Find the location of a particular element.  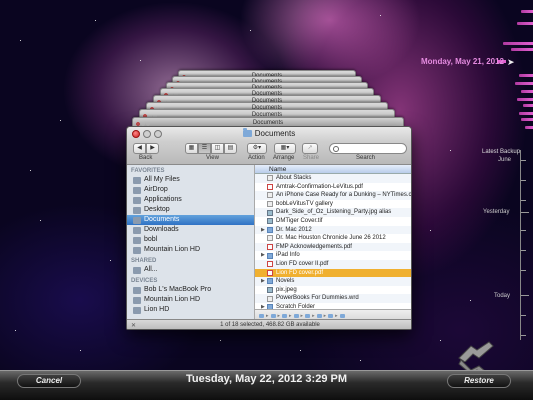

restore-button: Restore is located at coordinates (479, 381).